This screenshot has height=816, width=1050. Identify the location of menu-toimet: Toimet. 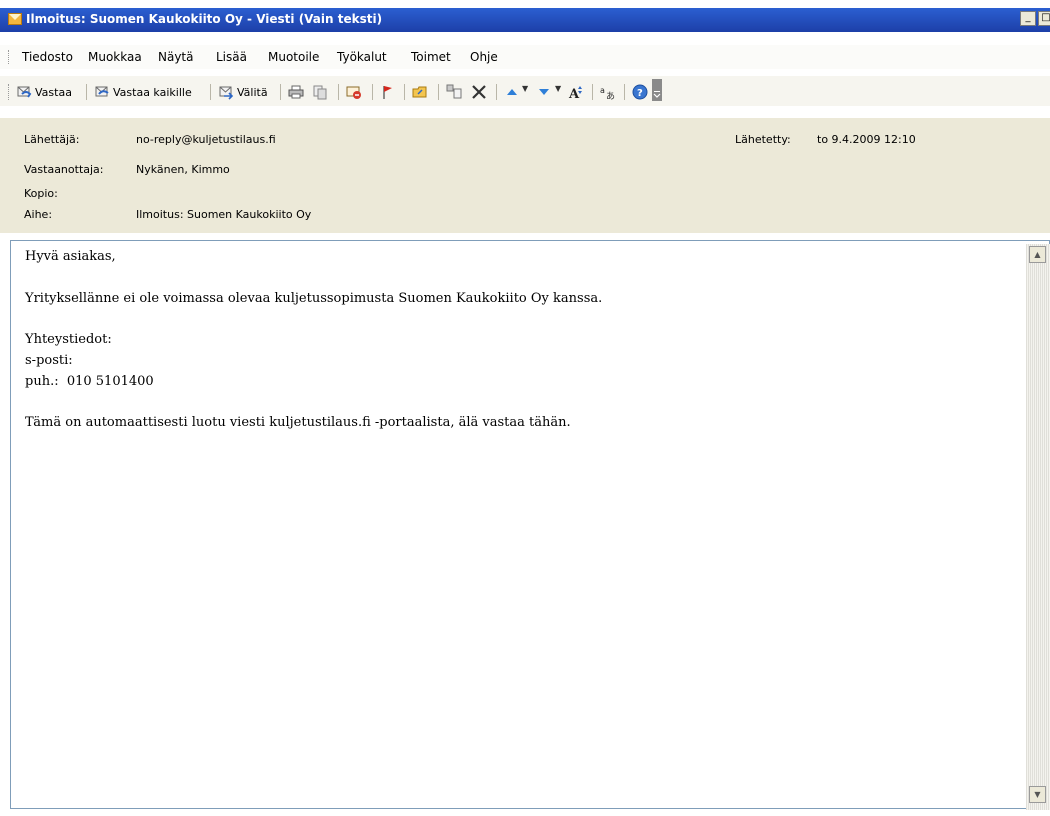
(431, 57).